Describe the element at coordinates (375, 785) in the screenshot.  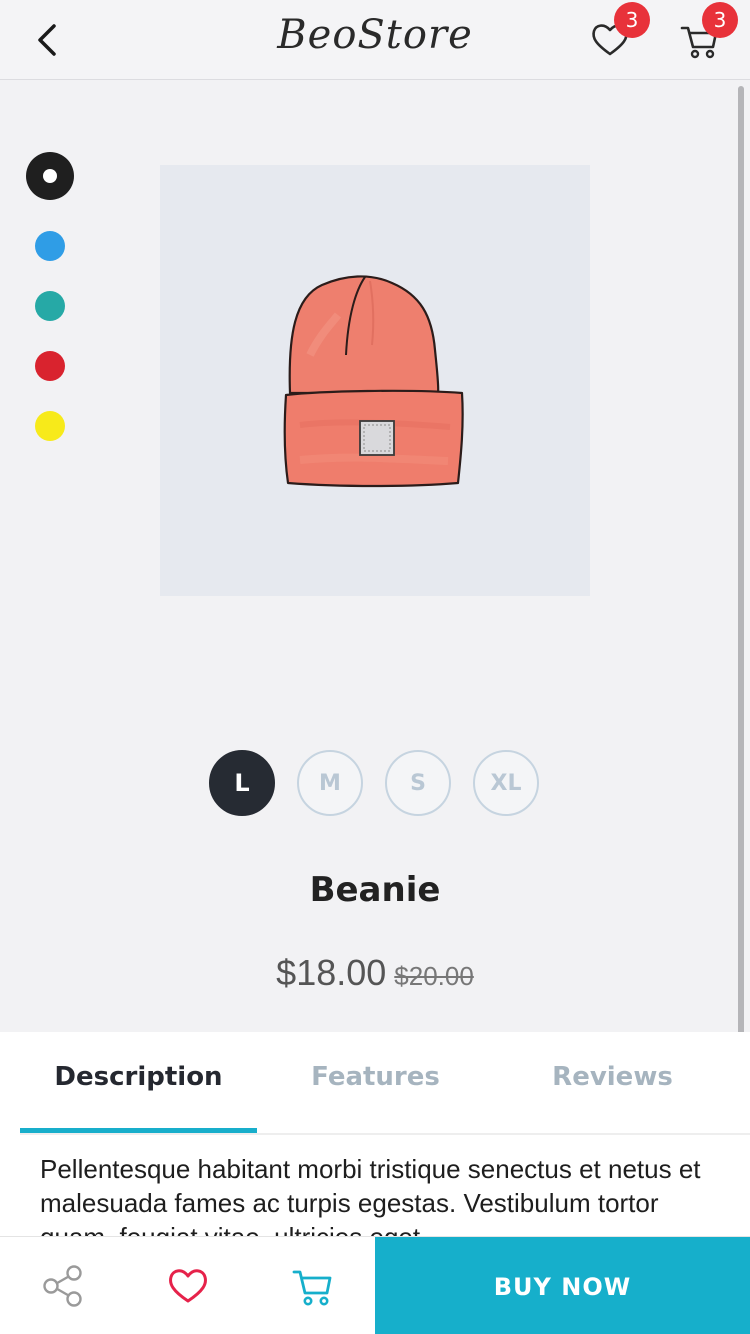
I see `size-selector: L M S XL` at that location.